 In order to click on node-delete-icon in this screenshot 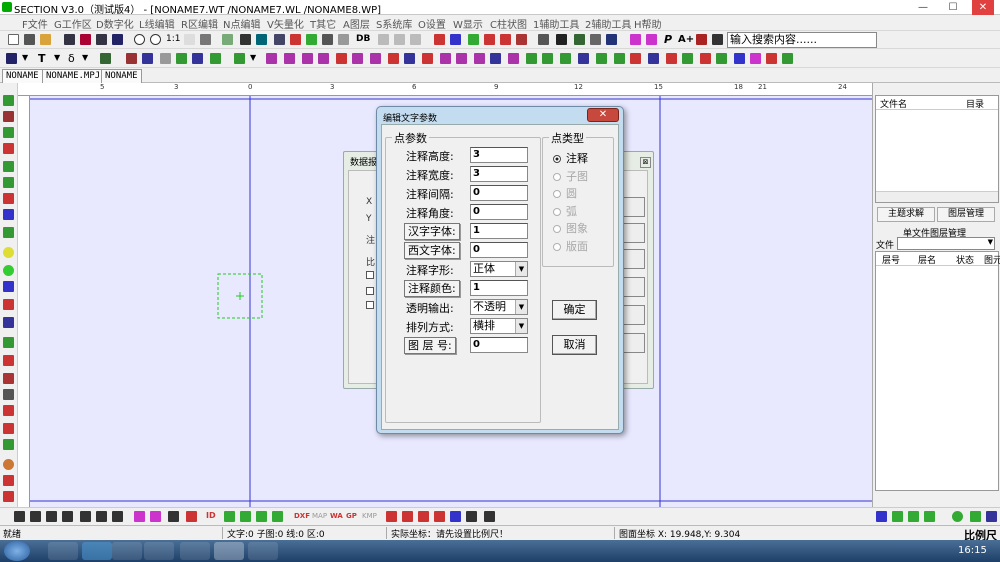, I will do `click(323, 58)`.